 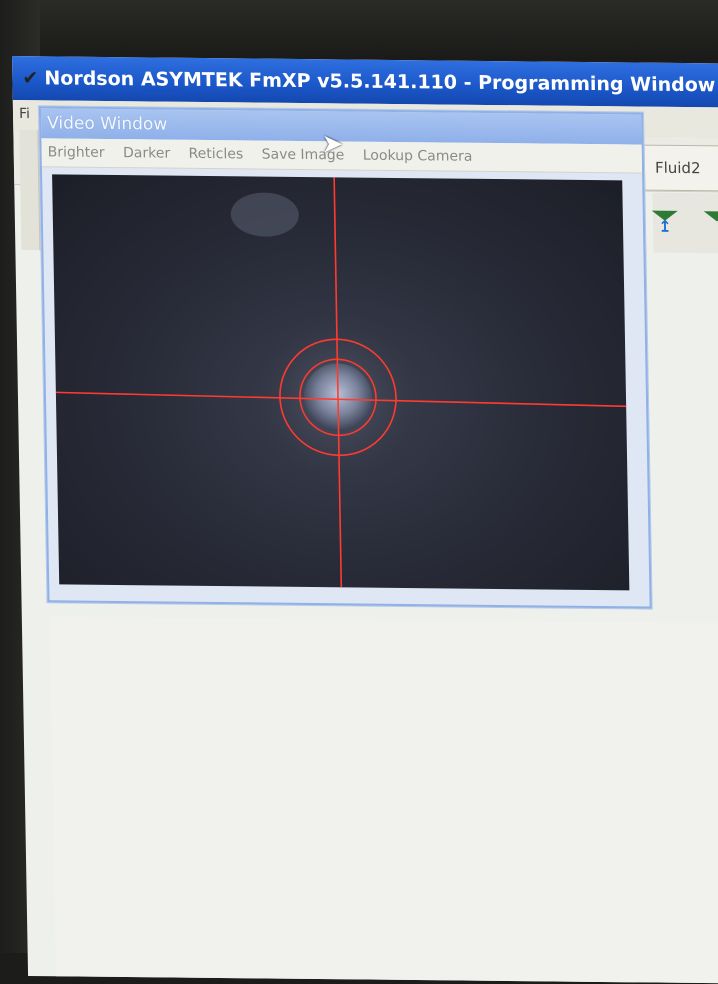 I want to click on monitor-bezel-top, so click(x=359, y=30).